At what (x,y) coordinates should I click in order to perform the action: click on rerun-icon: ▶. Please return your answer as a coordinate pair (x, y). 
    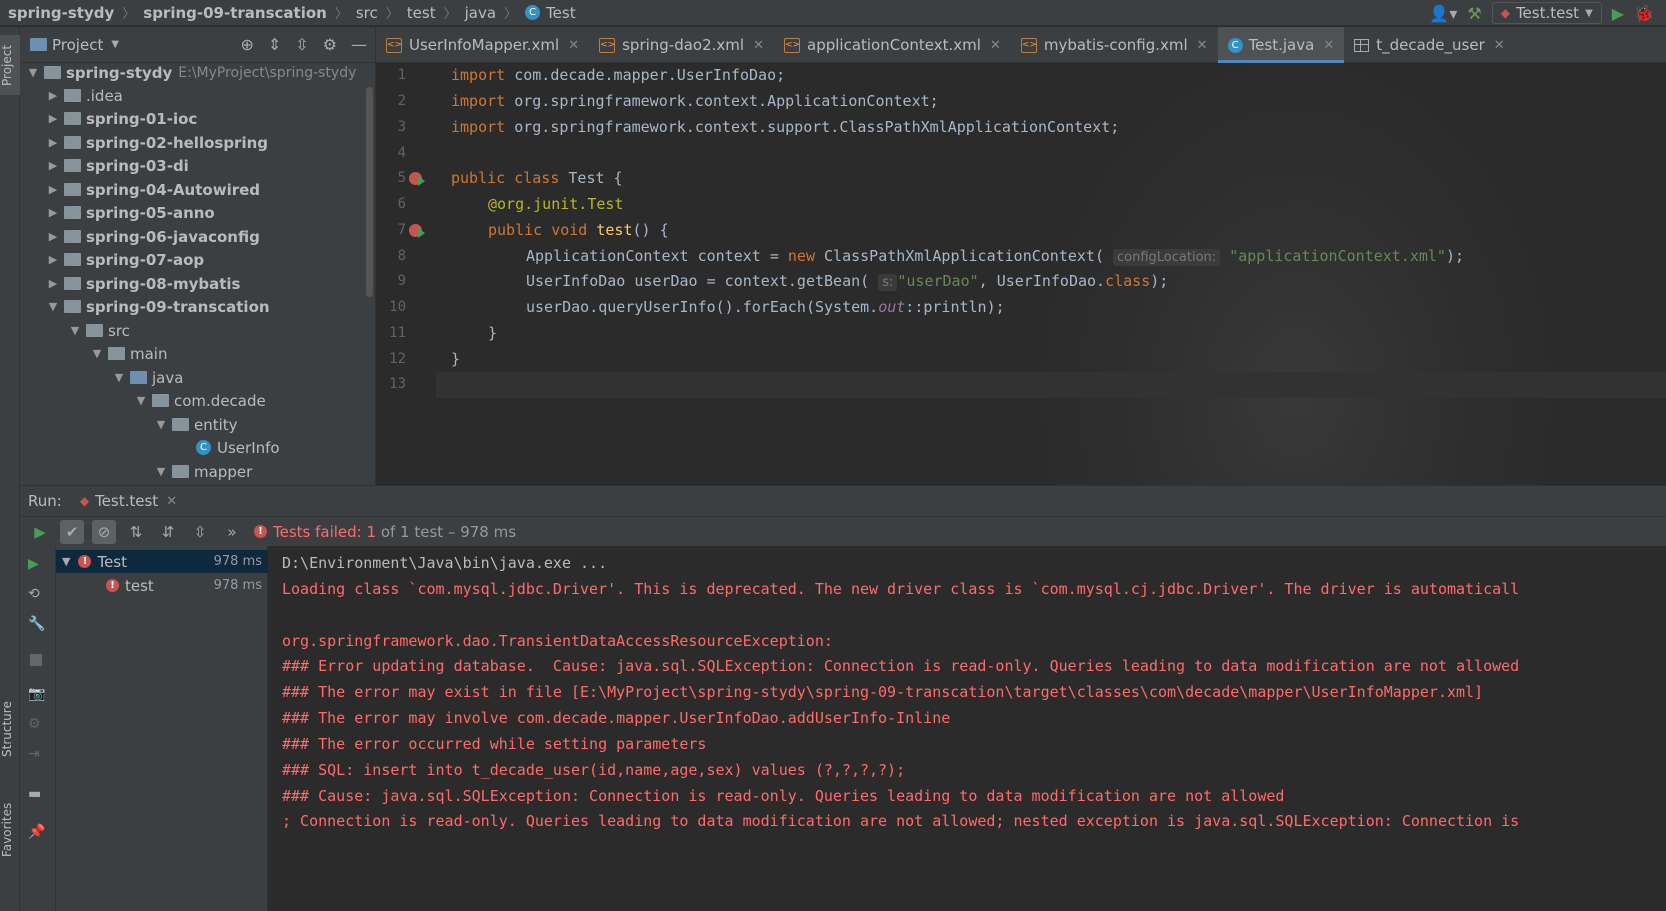
    Looking at the image, I should click on (40, 532).